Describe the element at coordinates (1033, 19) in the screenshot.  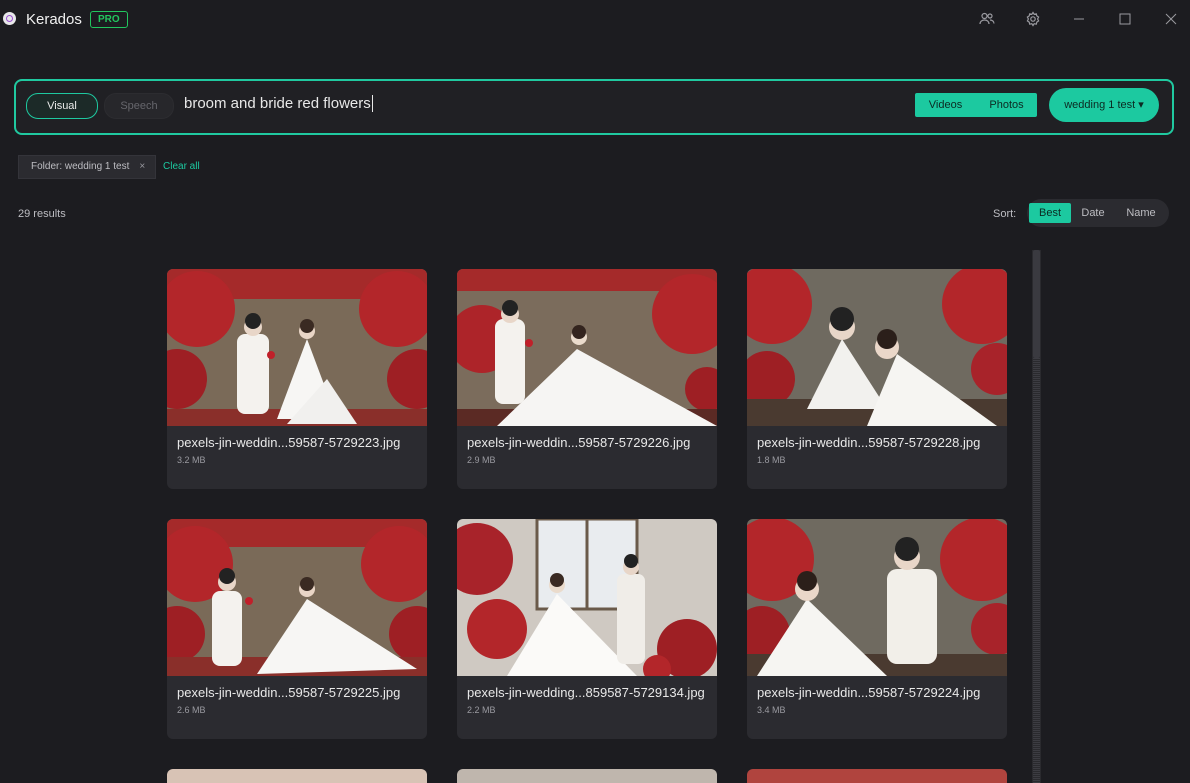
I see `settings-gear-icon` at that location.